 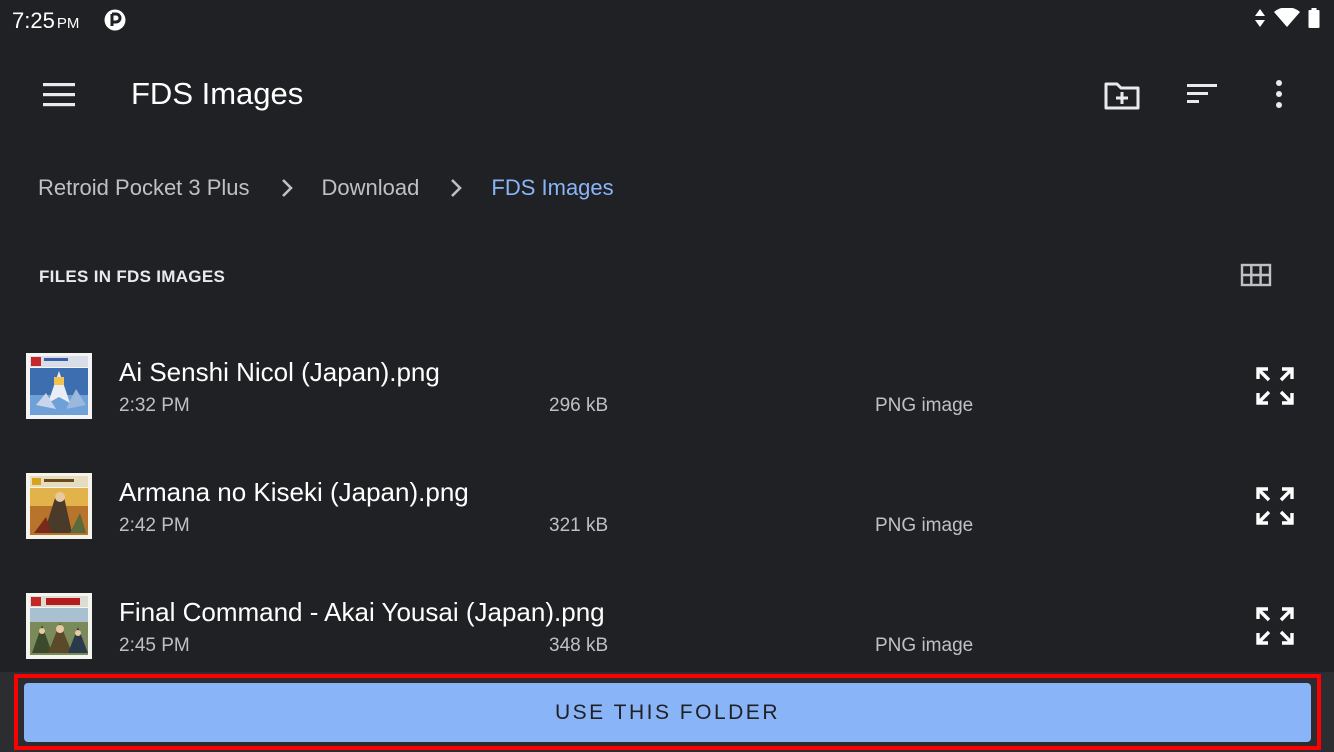 I want to click on more-vert-icon, so click(x=1279, y=94).